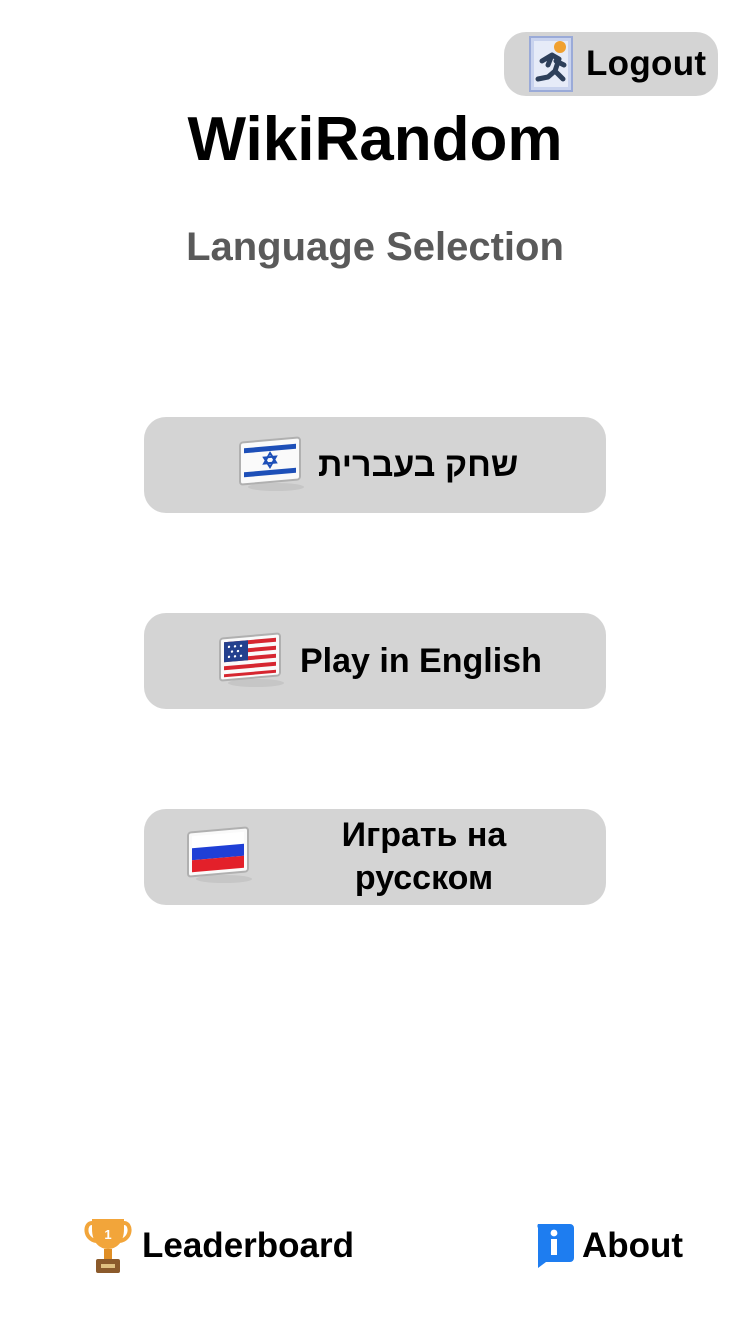  Describe the element at coordinates (421, 661) in the screenshot. I see `play-english-label: Play in English` at that location.